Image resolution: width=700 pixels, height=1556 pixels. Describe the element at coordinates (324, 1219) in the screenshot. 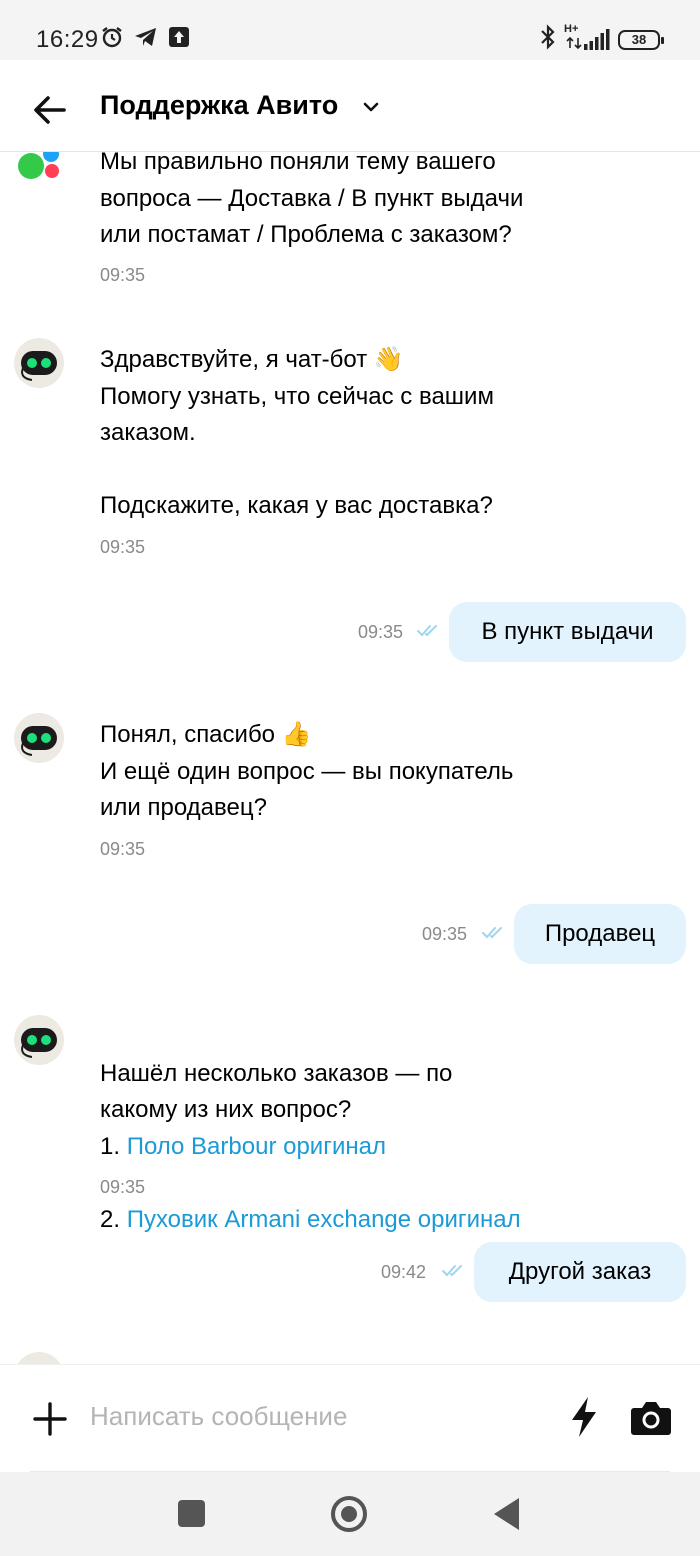

I see `order-link: Пуховик Armani exchange оригинал` at that location.